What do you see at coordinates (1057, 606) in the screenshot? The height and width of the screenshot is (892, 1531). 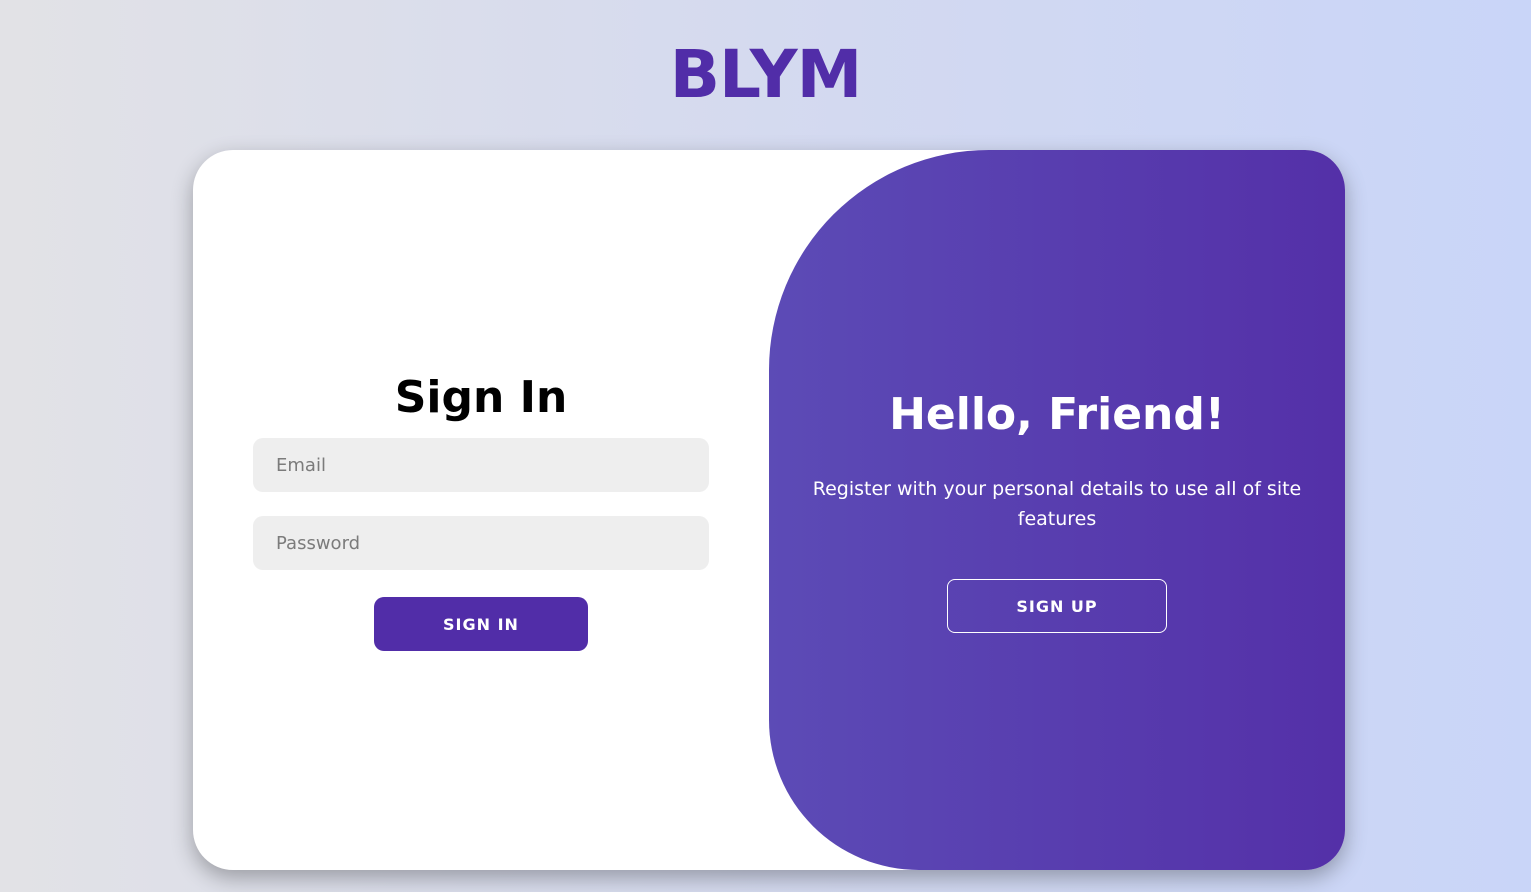 I see `signup-button: SIGN UP` at bounding box center [1057, 606].